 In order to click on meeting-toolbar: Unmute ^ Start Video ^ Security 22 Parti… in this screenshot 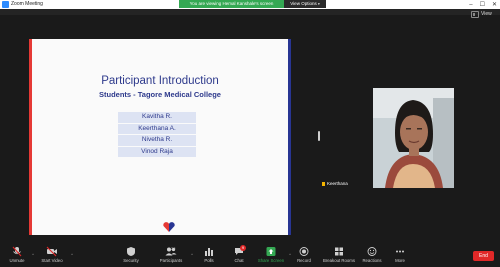, I will do `click(250, 255)`.